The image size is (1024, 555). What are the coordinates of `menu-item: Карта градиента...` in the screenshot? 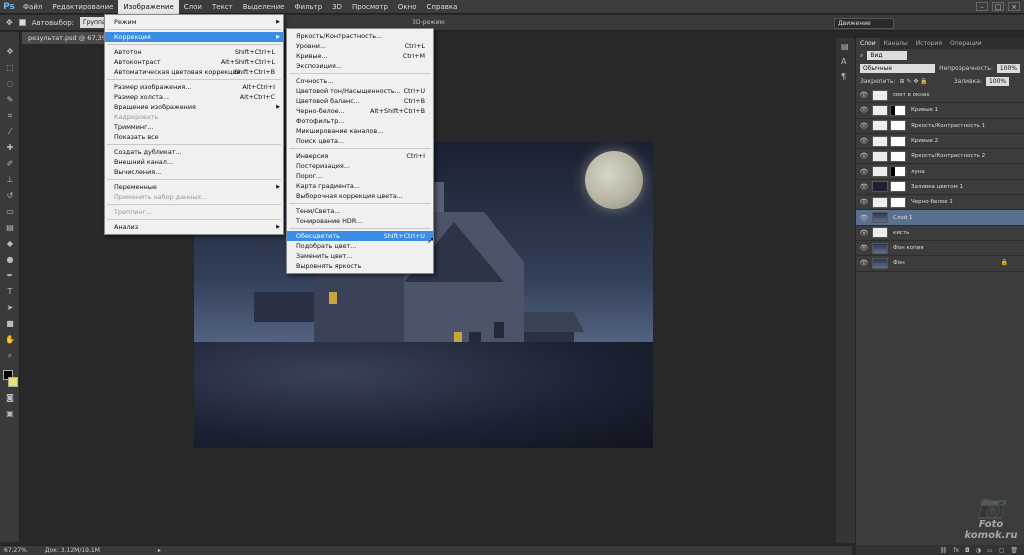 It's located at (360, 186).